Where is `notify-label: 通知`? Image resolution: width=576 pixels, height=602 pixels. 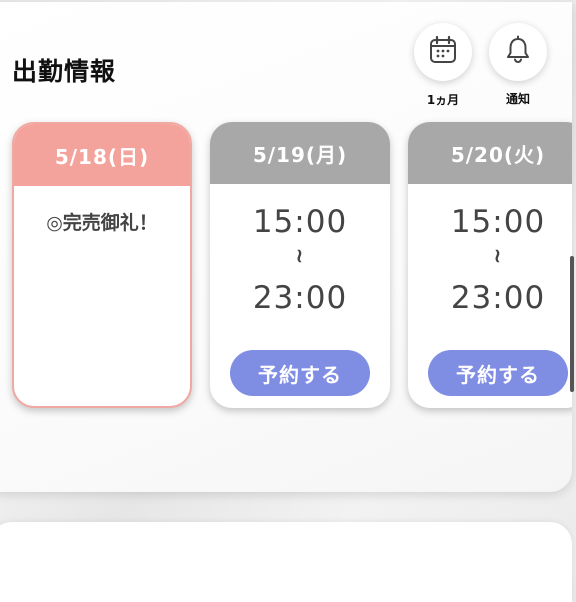
notify-label: 通知 is located at coordinates (517, 99).